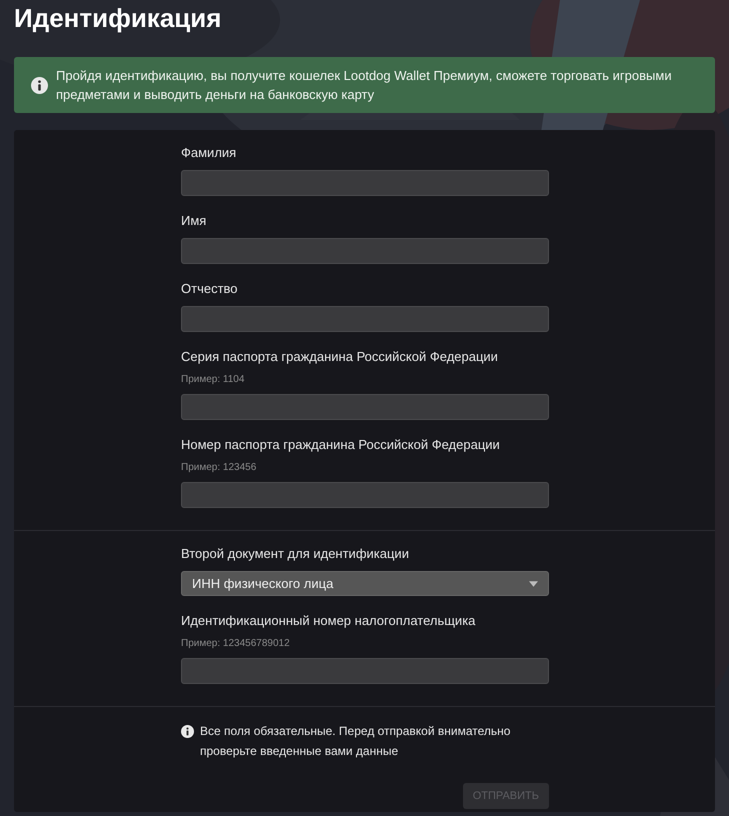  I want to click on field-label: Отчество, so click(210, 289).